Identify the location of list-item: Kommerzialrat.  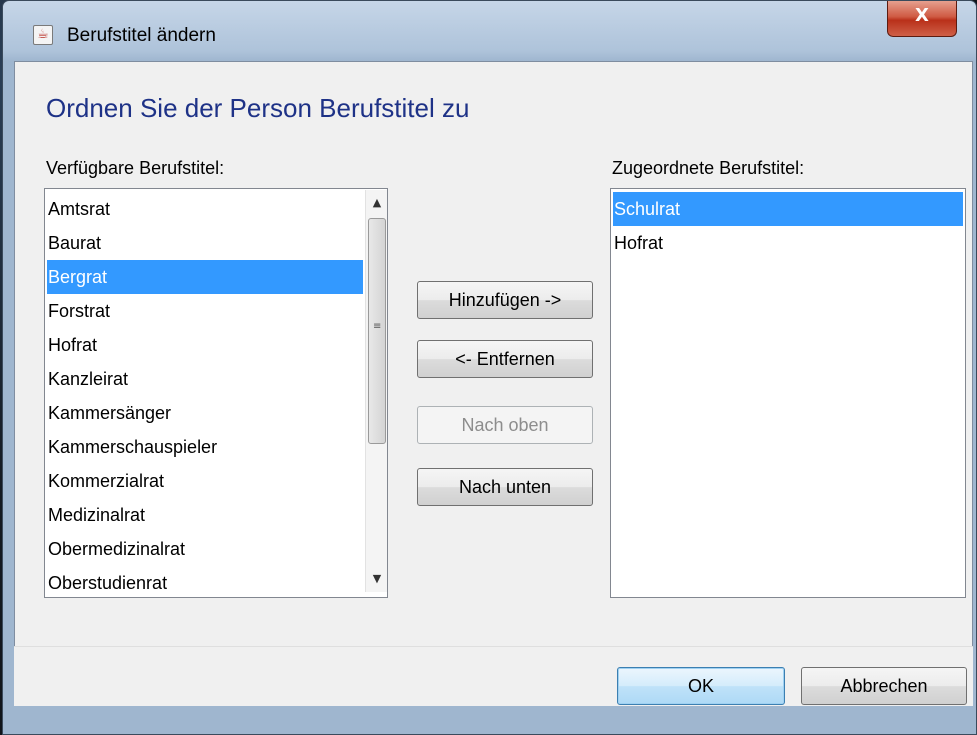
(205, 481).